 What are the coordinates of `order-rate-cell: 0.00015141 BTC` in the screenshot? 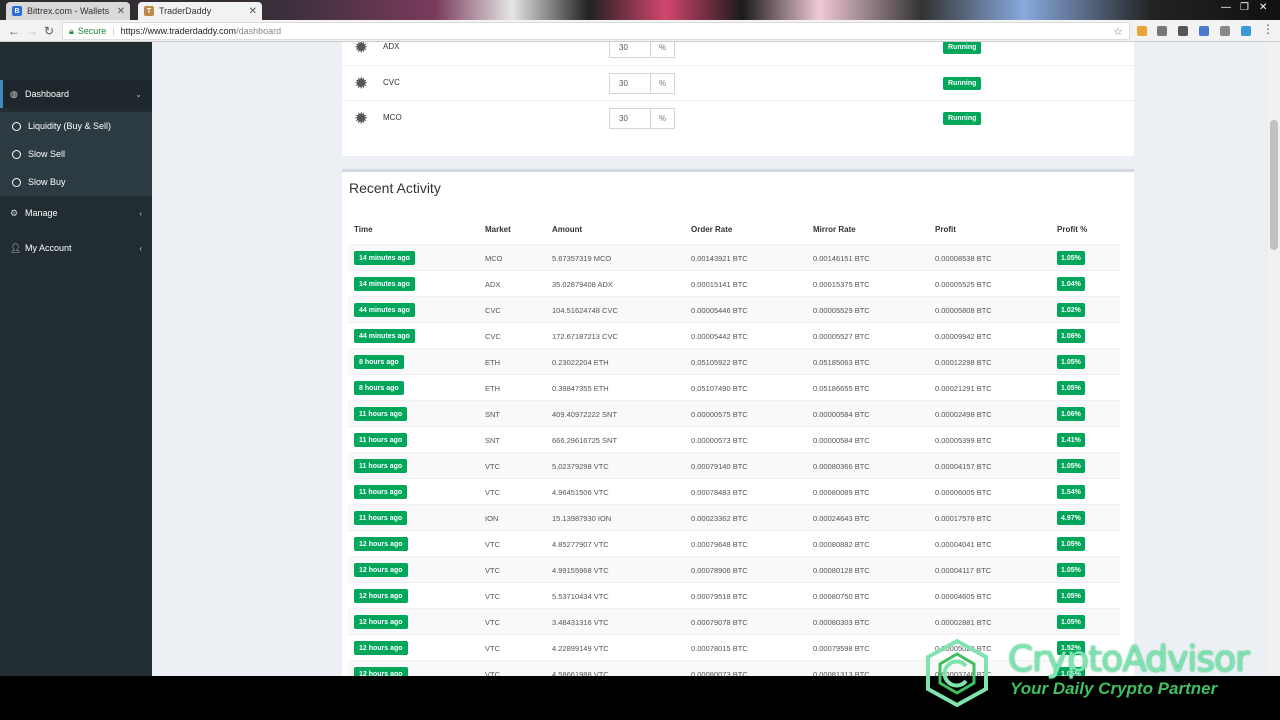 It's located at (719, 284).